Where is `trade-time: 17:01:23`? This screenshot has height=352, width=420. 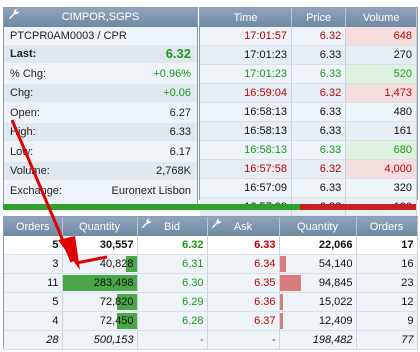 trade-time: 17:01:23 is located at coordinates (246, 55).